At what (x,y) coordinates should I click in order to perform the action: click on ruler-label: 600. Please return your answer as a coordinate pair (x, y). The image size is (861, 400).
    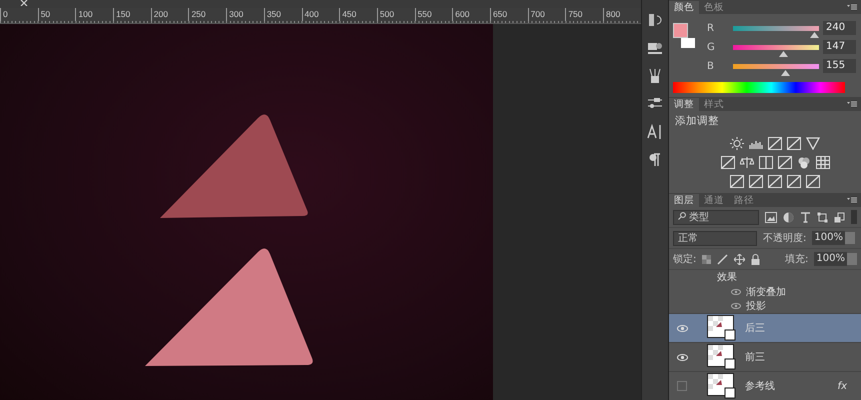
    Looking at the image, I should click on (471, 14).